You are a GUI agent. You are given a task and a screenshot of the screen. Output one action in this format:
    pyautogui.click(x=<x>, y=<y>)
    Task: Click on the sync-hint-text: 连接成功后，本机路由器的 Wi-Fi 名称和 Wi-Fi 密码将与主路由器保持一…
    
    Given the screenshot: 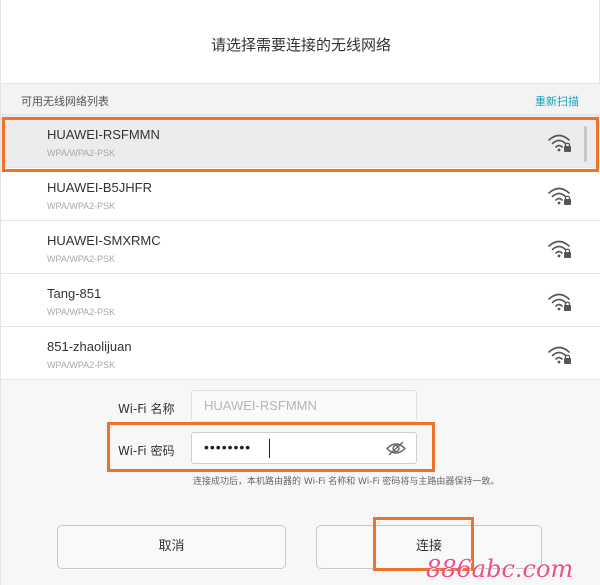 What is the action you would take?
    pyautogui.click(x=346, y=482)
    